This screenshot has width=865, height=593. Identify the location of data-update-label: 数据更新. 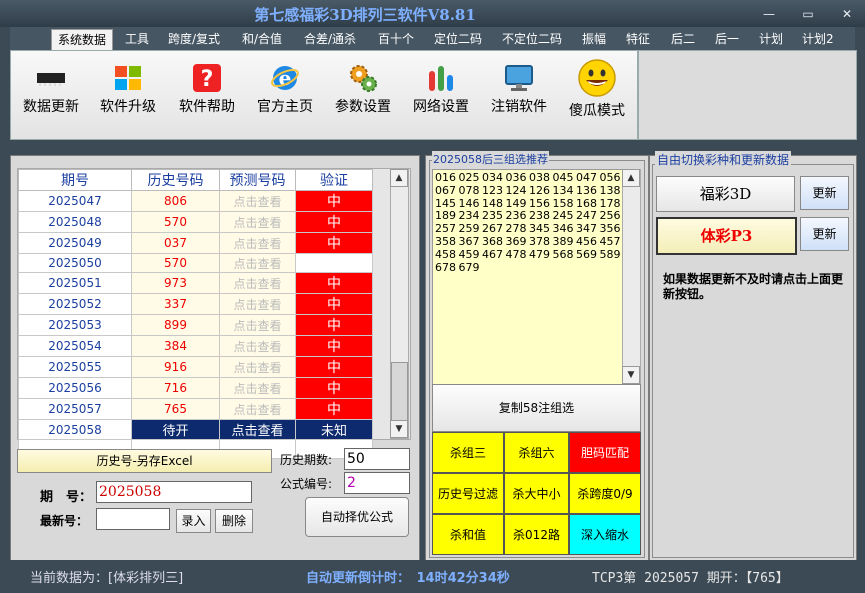
(51, 107).